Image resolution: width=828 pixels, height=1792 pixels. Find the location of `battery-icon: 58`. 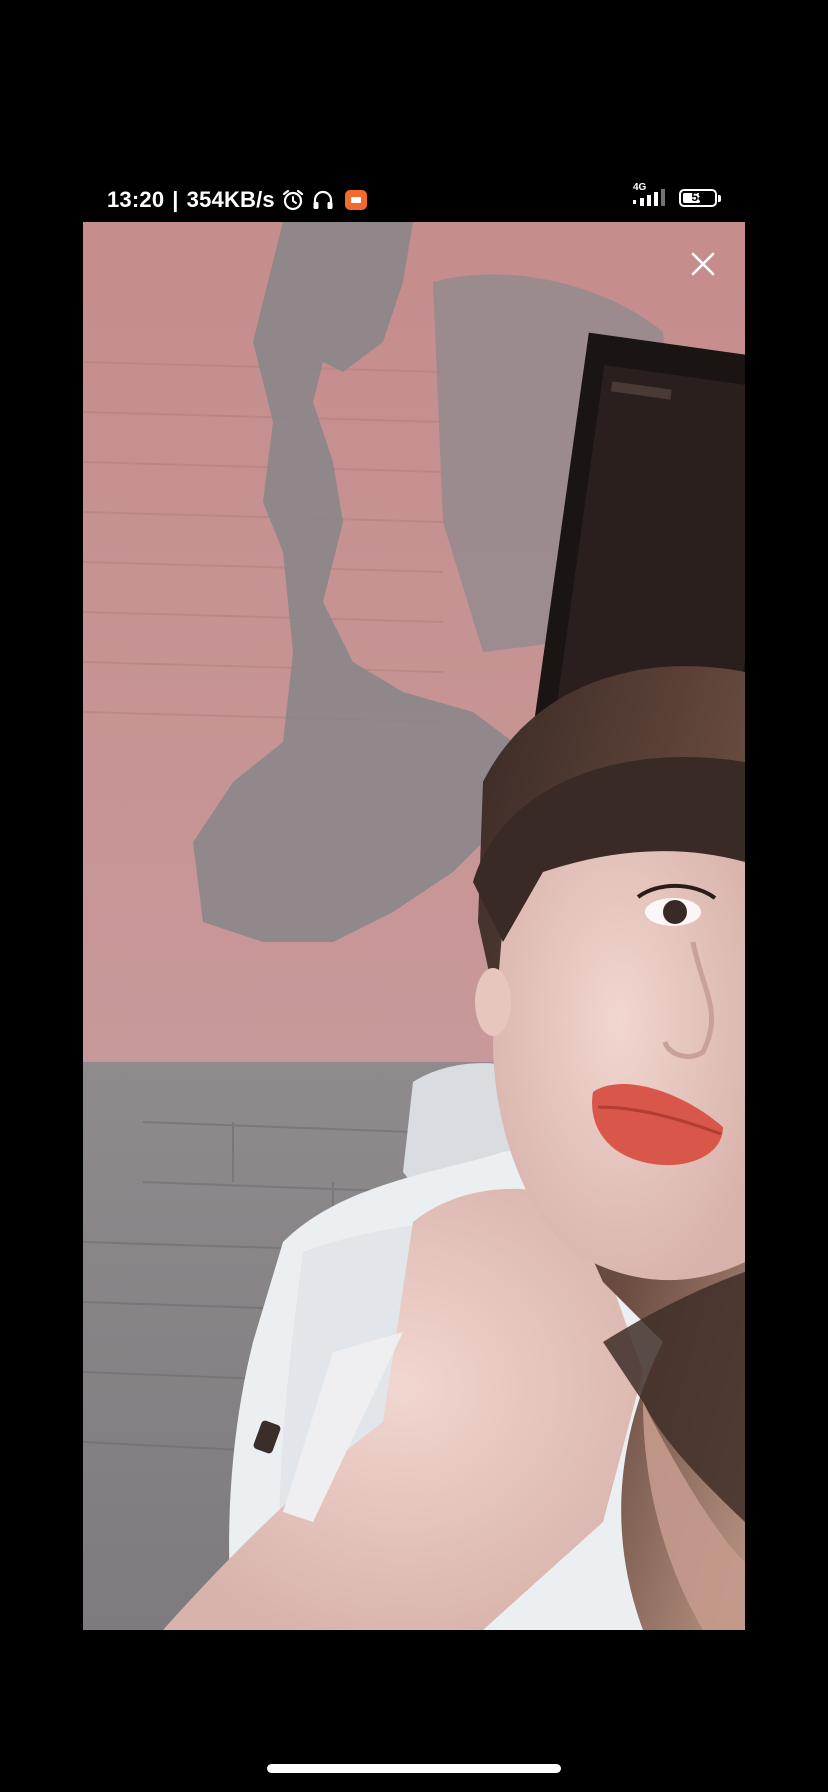

battery-icon: 58 is located at coordinates (700, 198).